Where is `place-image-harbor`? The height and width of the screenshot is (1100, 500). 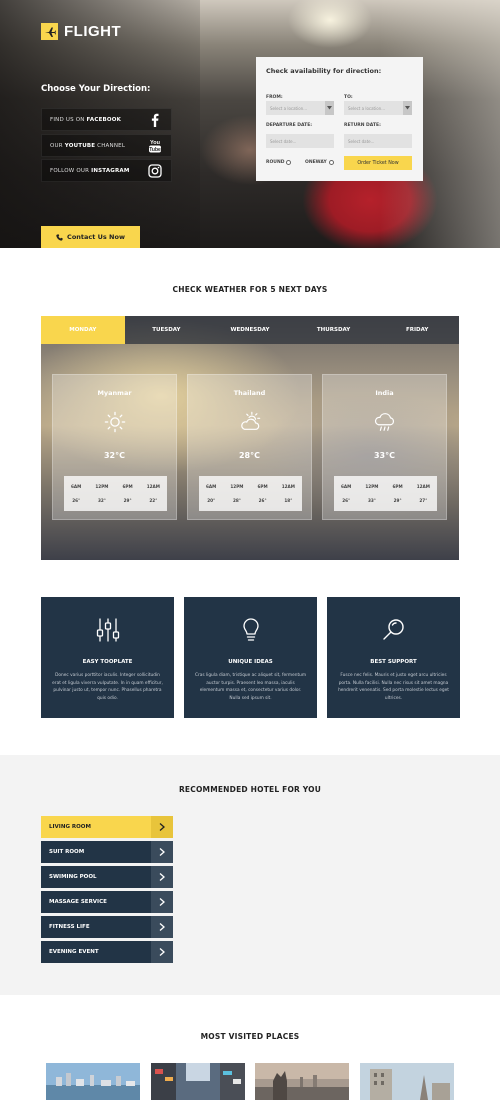
place-image-harbor is located at coordinates (93, 1081).